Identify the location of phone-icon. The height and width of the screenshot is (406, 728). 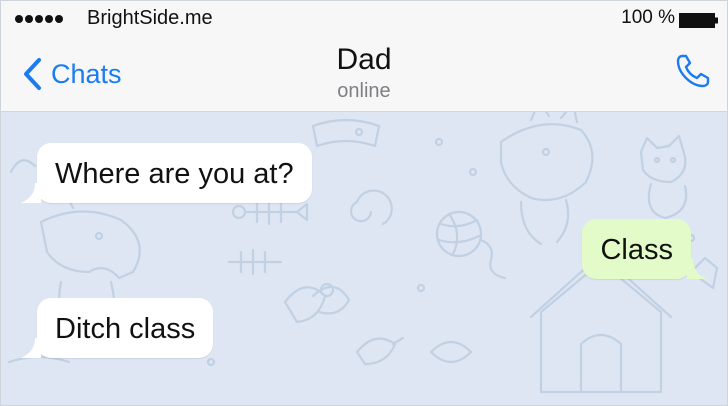
(693, 71).